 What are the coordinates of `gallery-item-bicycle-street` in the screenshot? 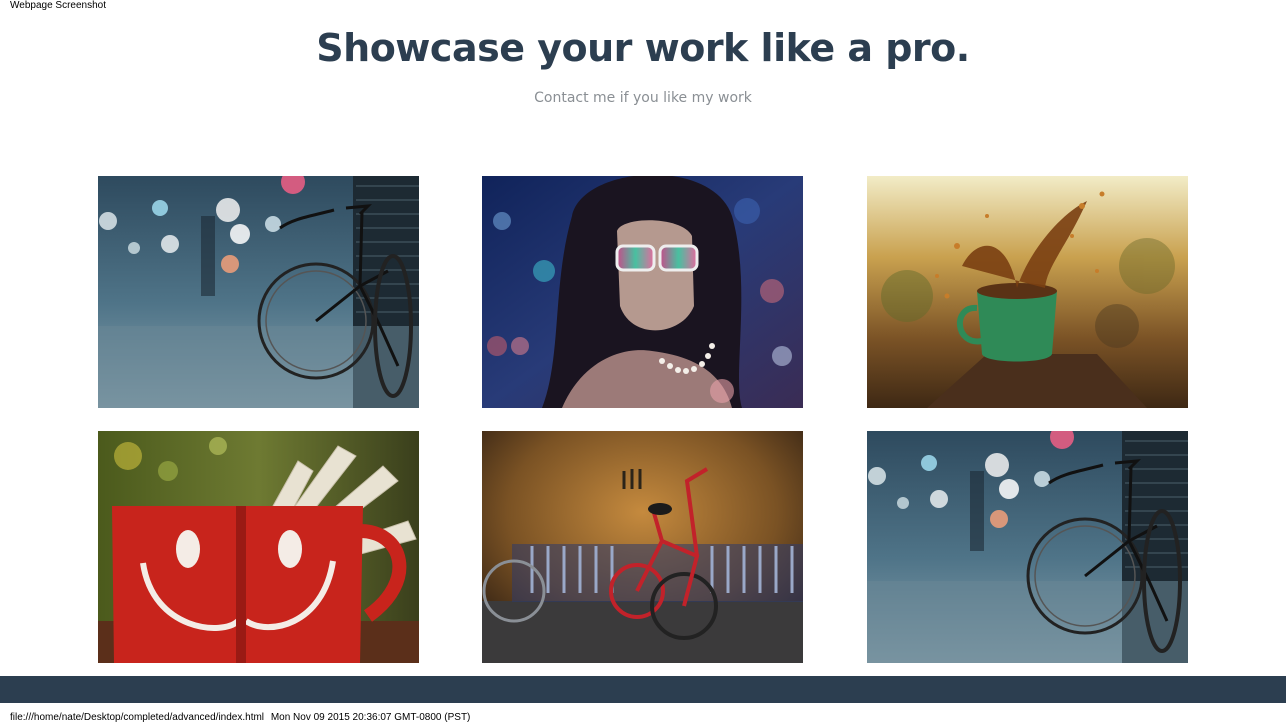 It's located at (258, 292).